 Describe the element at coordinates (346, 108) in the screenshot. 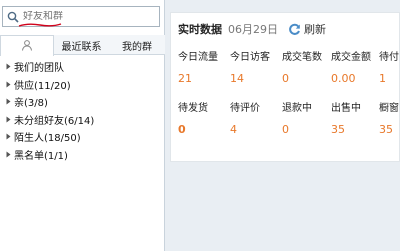

I see `stat-label: 出售中` at that location.